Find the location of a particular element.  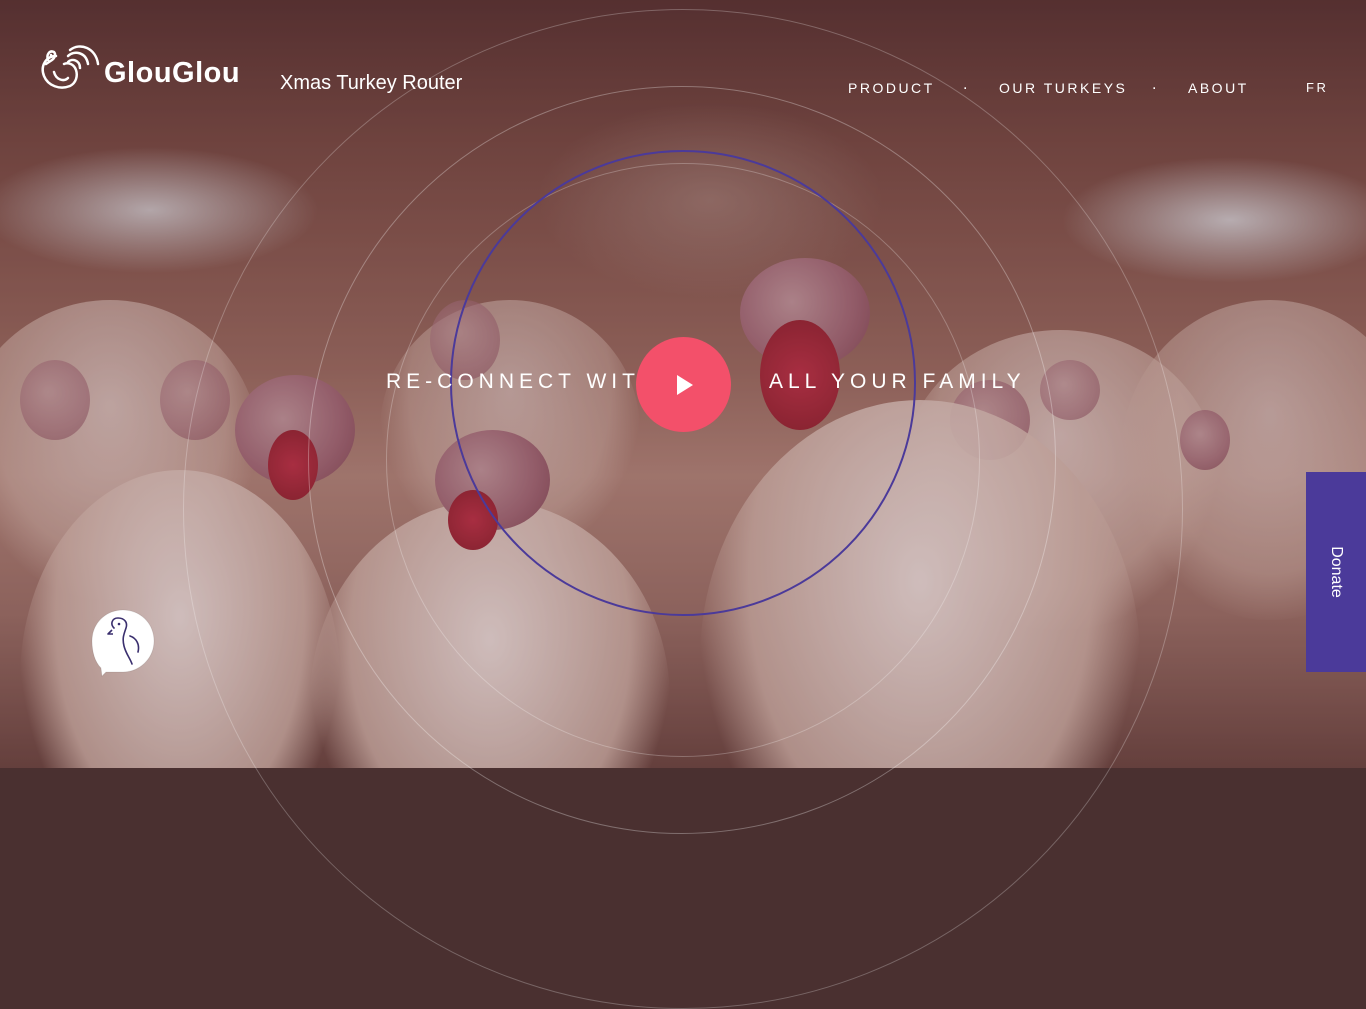

nav-our-turkeys: OUR TURKEYS is located at coordinates (1063, 88).